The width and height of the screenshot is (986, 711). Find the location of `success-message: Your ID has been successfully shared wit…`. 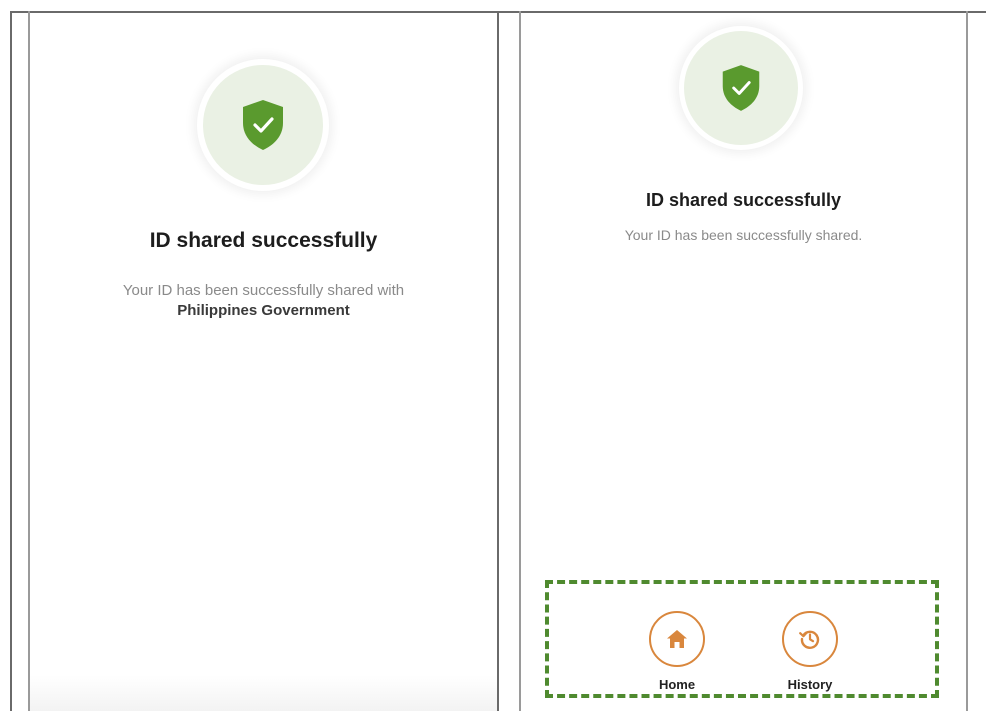

success-message: Your ID has been successfully shared wit… is located at coordinates (263, 301).